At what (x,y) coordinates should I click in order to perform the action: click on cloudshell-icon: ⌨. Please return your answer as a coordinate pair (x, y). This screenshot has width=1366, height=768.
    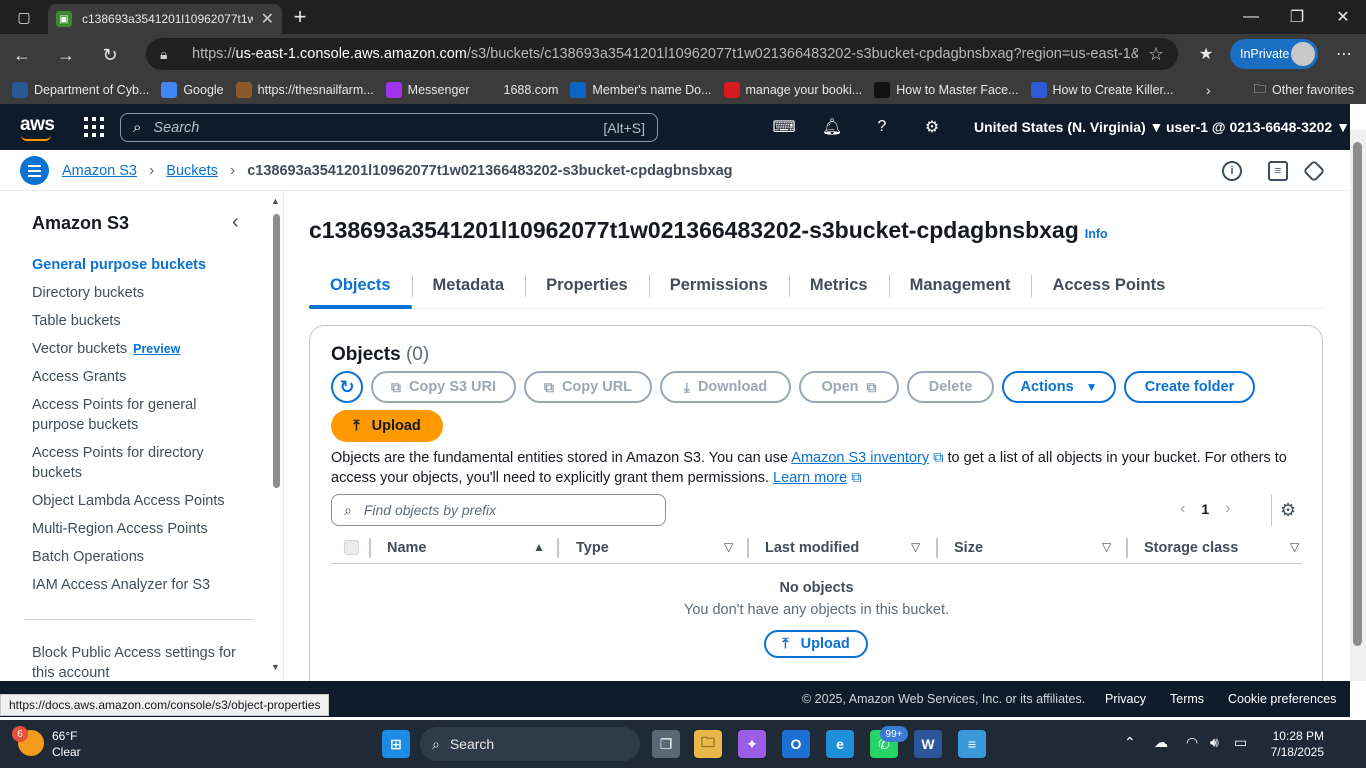
    Looking at the image, I should click on (783, 127).